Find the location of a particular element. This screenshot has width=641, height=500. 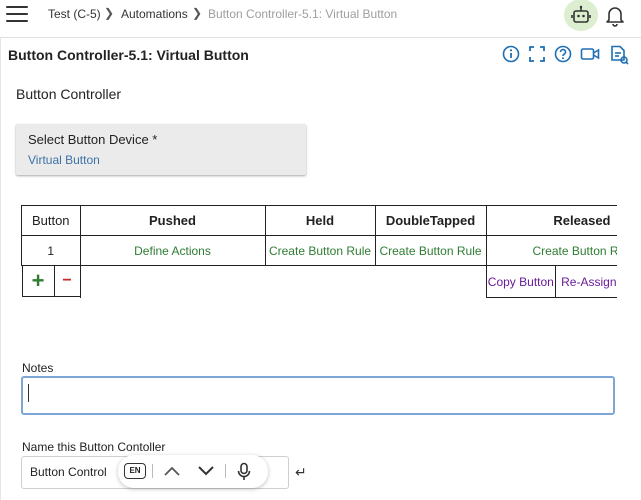

held-create-rule-link: Create Button Rule is located at coordinates (320, 250).